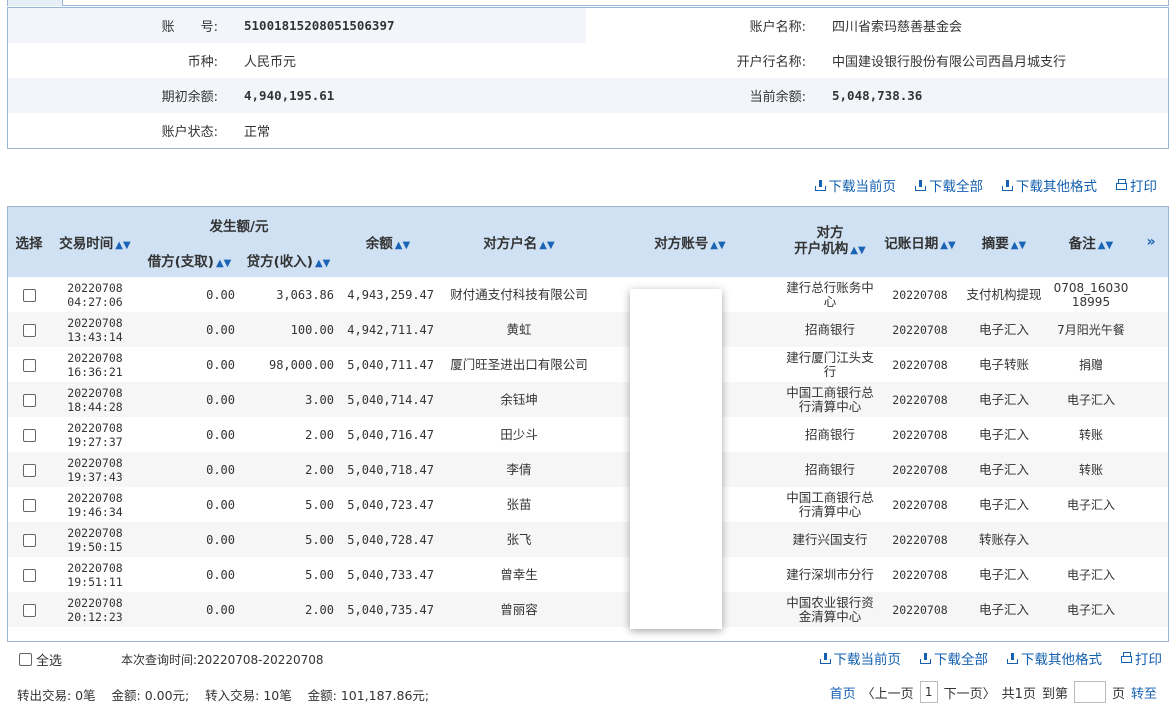 Image resolution: width=1171 pixels, height=712 pixels. What do you see at coordinates (1091, 329) in the screenshot?
I see `remark: 7月阳光午餐` at bounding box center [1091, 329].